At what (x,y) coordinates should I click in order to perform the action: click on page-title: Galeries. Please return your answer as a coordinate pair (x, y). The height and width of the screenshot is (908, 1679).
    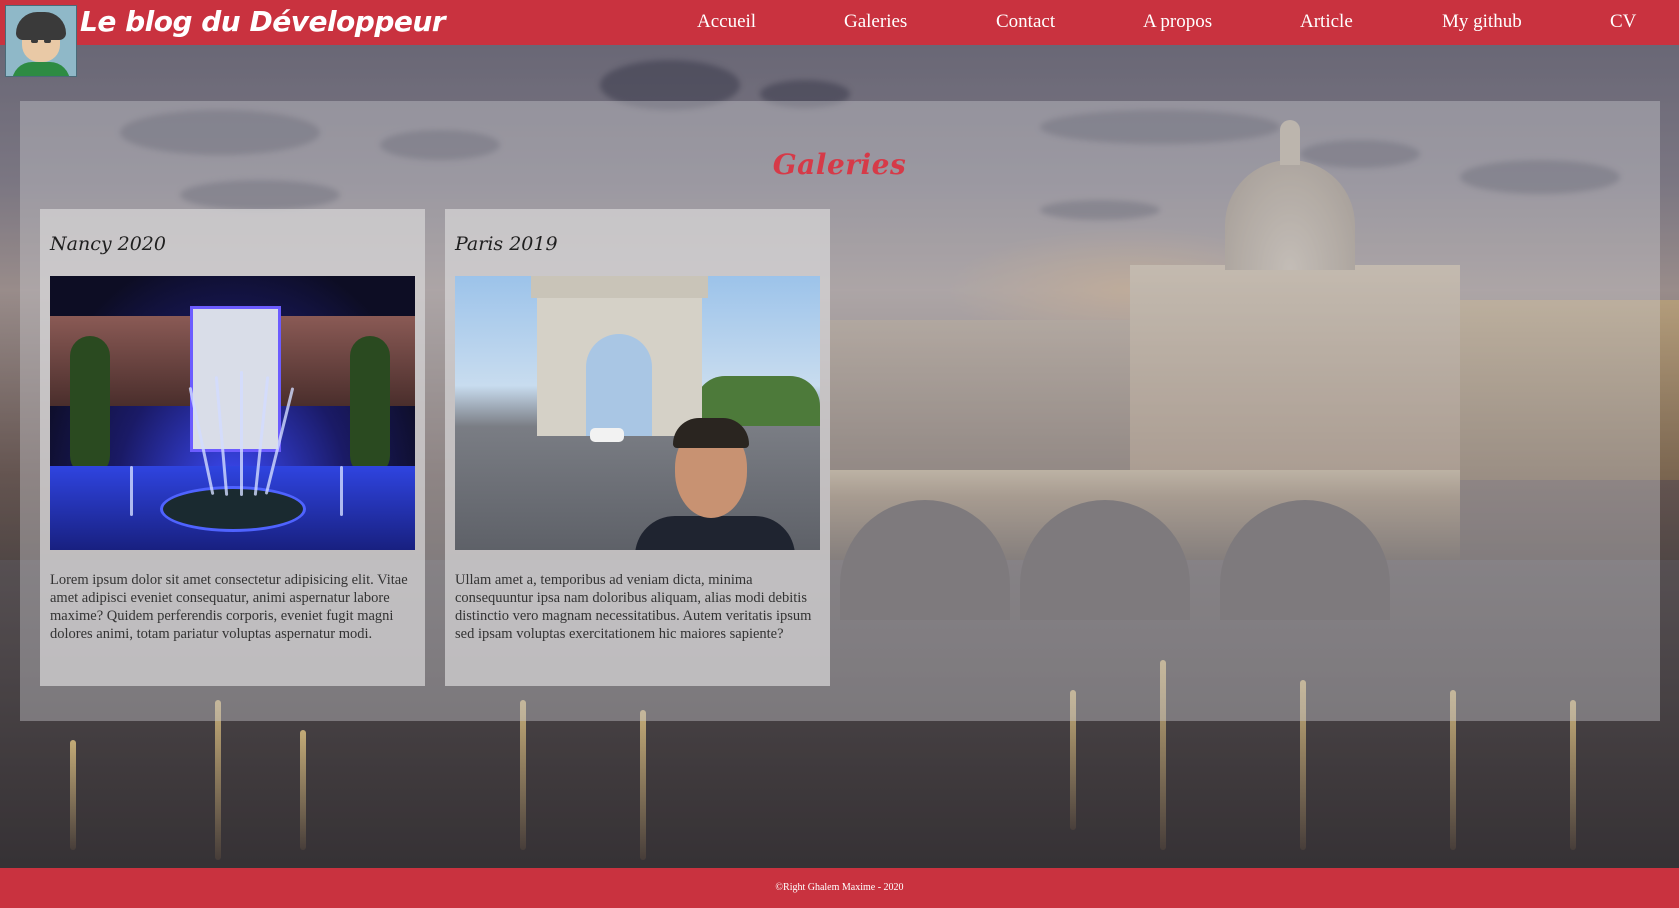
    Looking at the image, I should click on (839, 164).